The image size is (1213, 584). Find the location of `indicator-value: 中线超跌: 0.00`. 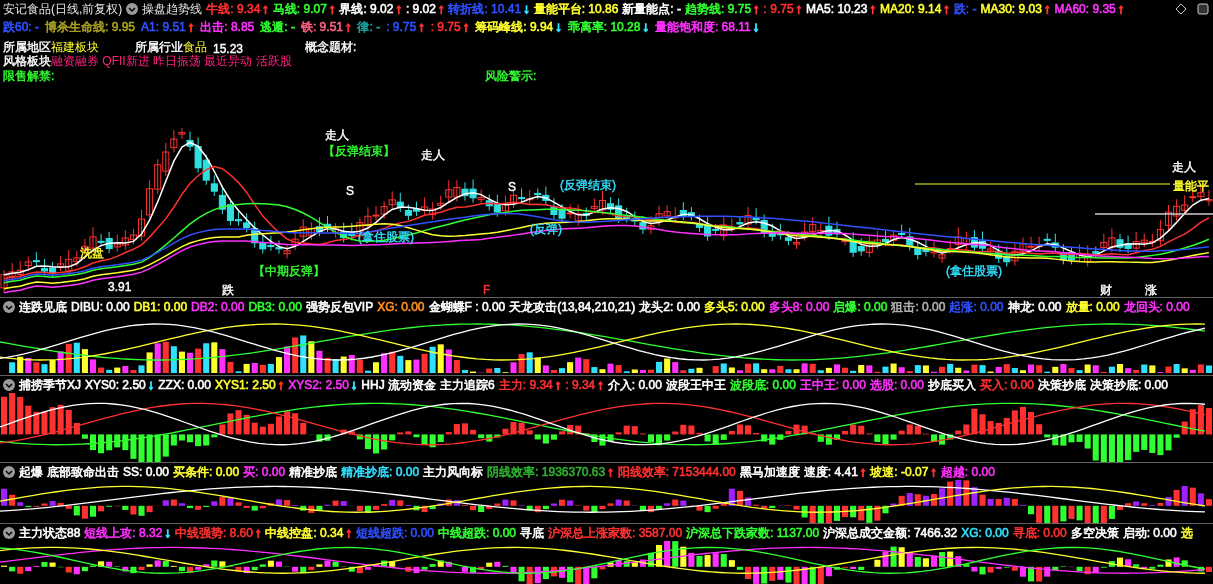

indicator-value: 中线超跌: 0.00 is located at coordinates (477, 533).